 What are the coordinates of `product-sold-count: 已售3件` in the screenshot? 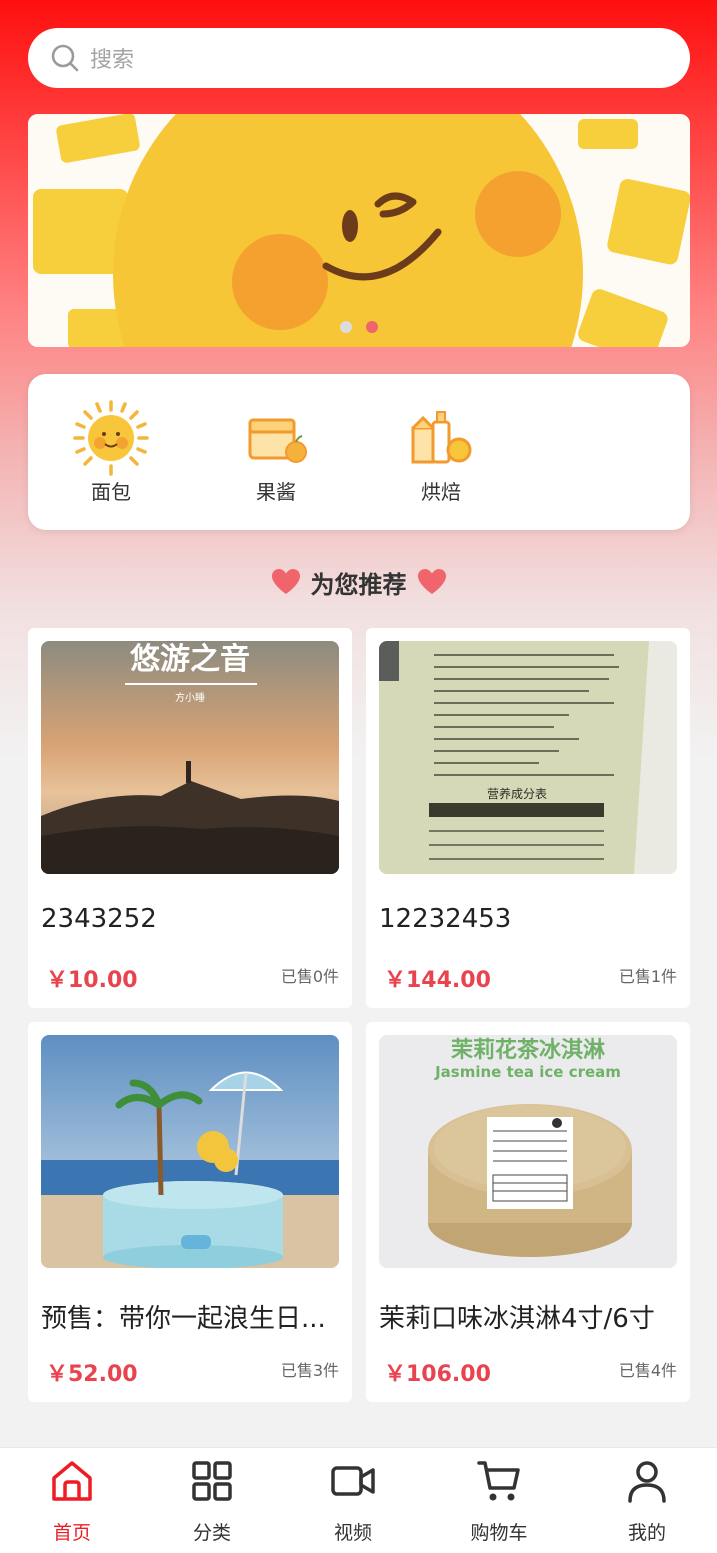 It's located at (309, 1370).